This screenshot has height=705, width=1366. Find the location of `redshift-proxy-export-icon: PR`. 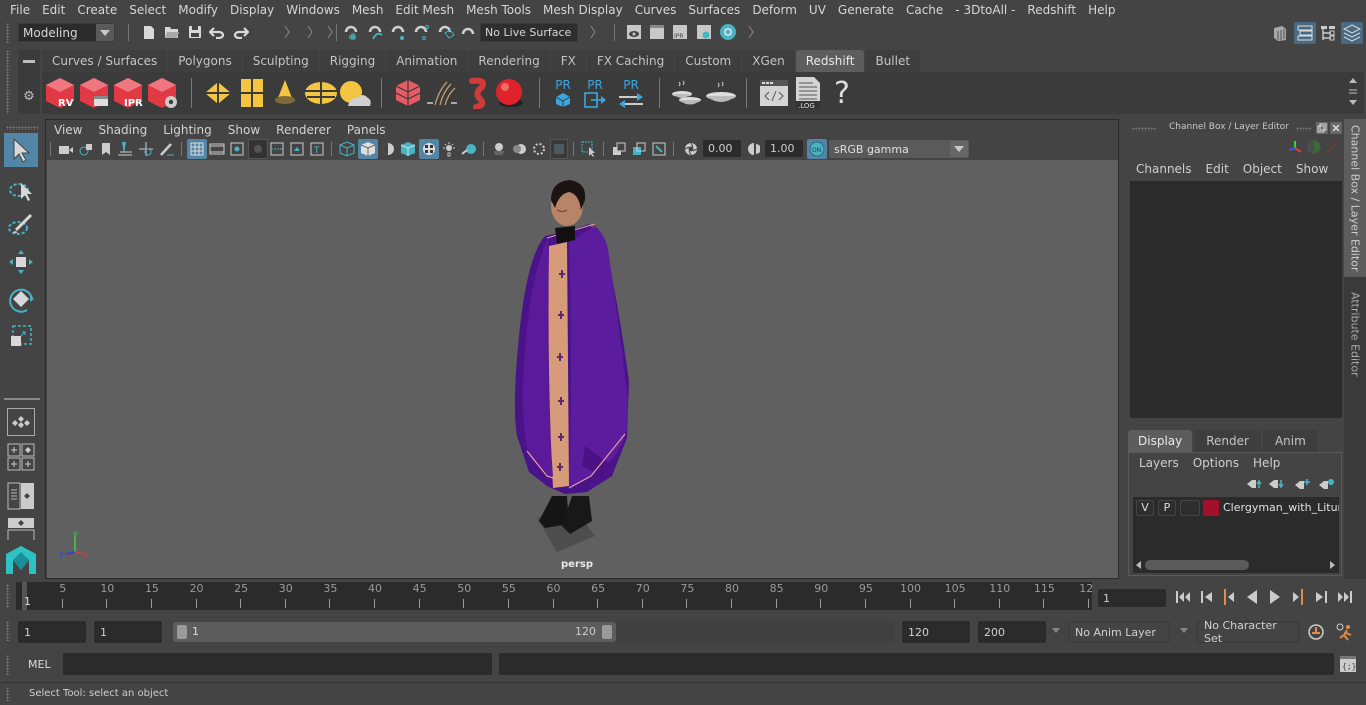

redshift-proxy-export-icon: PR is located at coordinates (563, 93).